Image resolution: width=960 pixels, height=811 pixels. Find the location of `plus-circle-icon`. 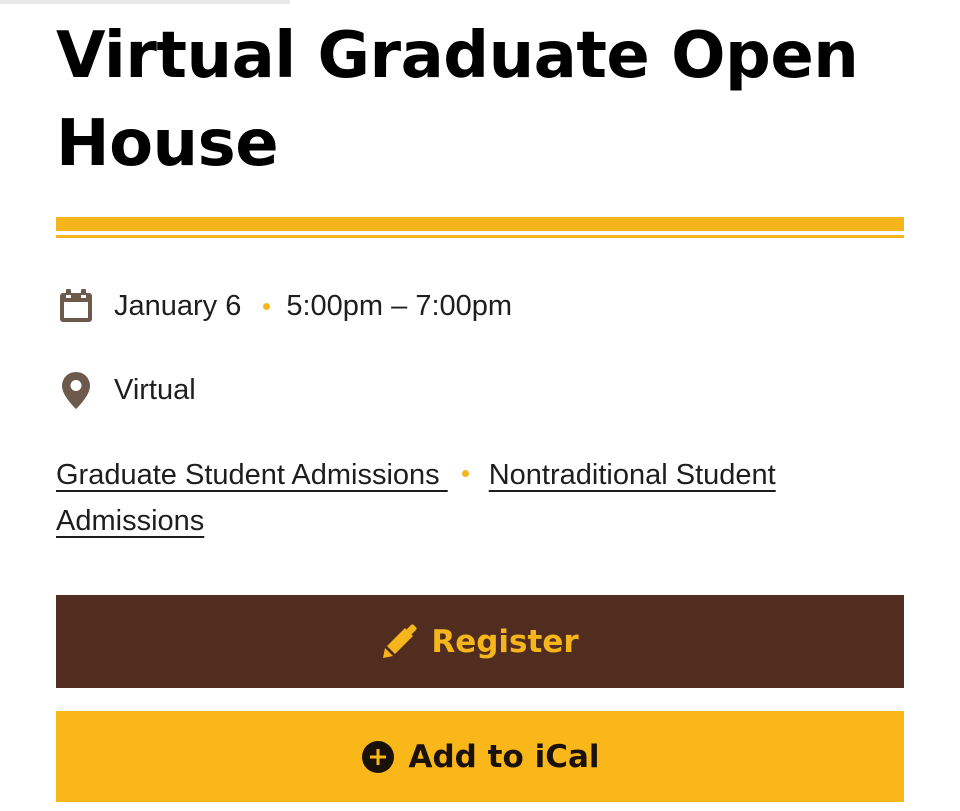

plus-circle-icon is located at coordinates (378, 757).